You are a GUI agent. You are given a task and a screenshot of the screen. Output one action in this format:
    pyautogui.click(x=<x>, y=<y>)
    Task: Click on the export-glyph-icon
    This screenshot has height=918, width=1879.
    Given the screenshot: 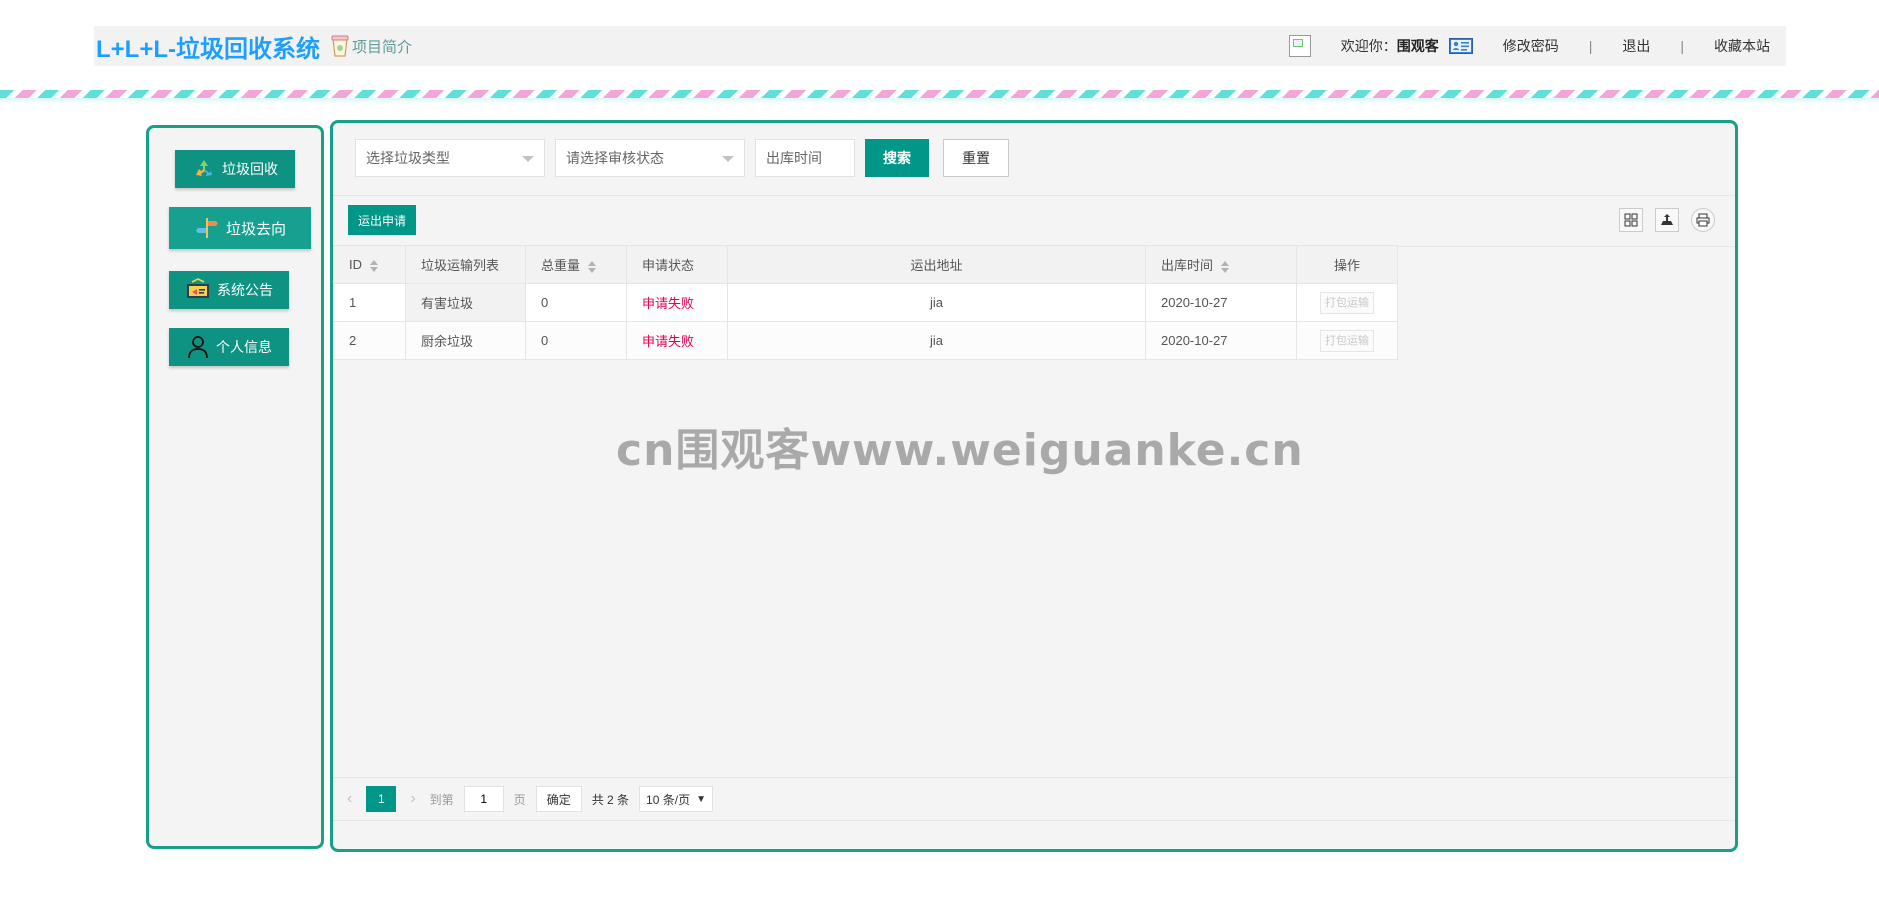 What is the action you would take?
    pyautogui.click(x=1667, y=219)
    